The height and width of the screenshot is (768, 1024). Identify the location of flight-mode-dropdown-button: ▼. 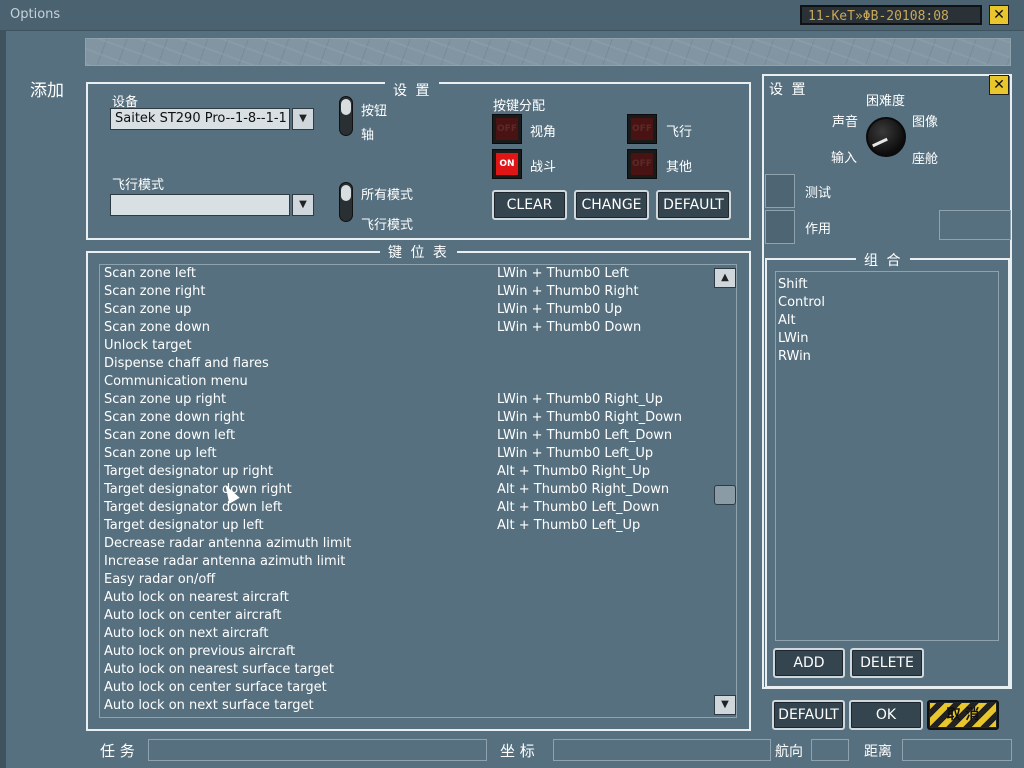
(303, 205).